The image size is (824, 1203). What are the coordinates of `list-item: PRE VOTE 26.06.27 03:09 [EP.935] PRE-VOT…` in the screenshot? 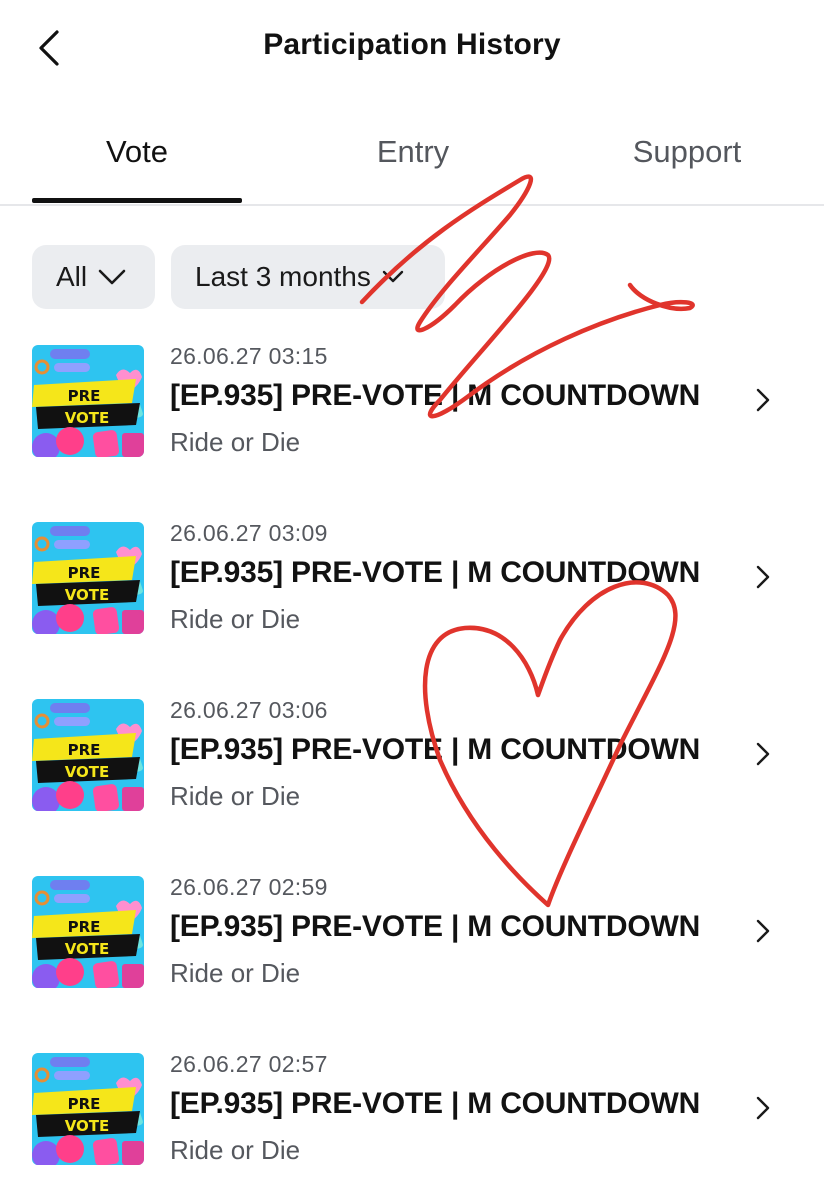 It's located at (412, 596).